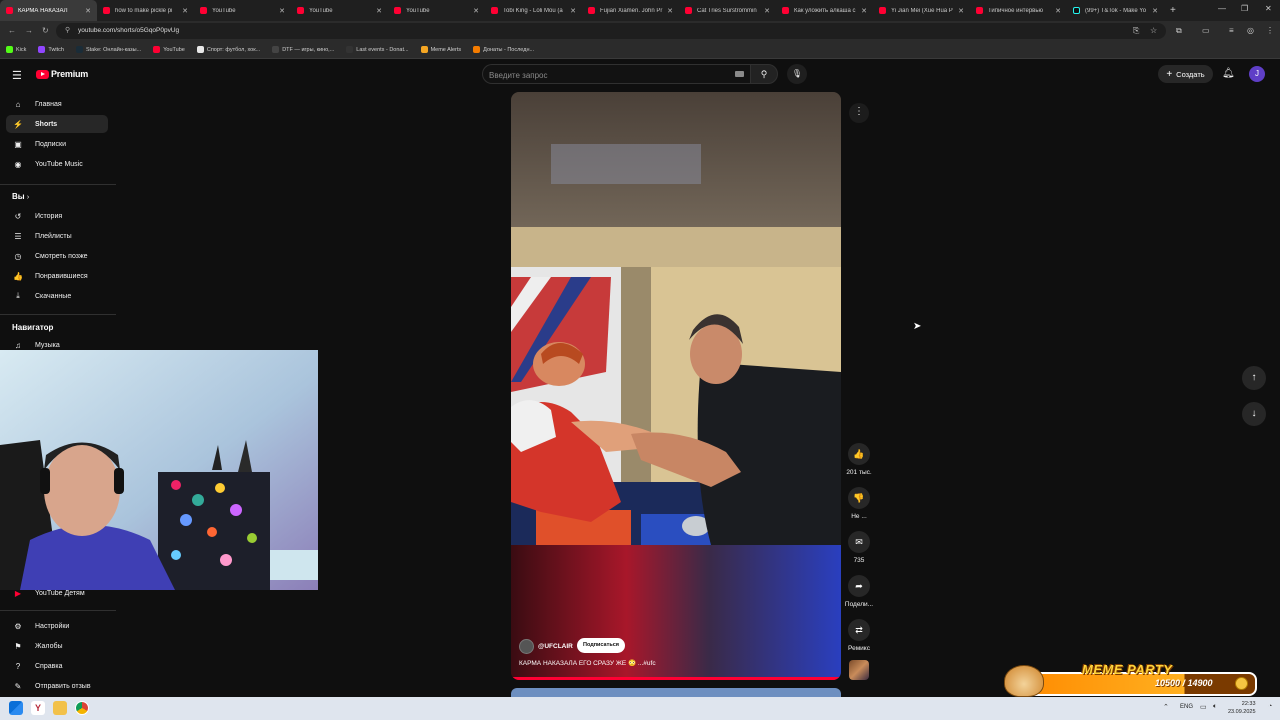 The width and height of the screenshot is (1280, 720). I want to click on windows-start-icon, so click(16, 708).